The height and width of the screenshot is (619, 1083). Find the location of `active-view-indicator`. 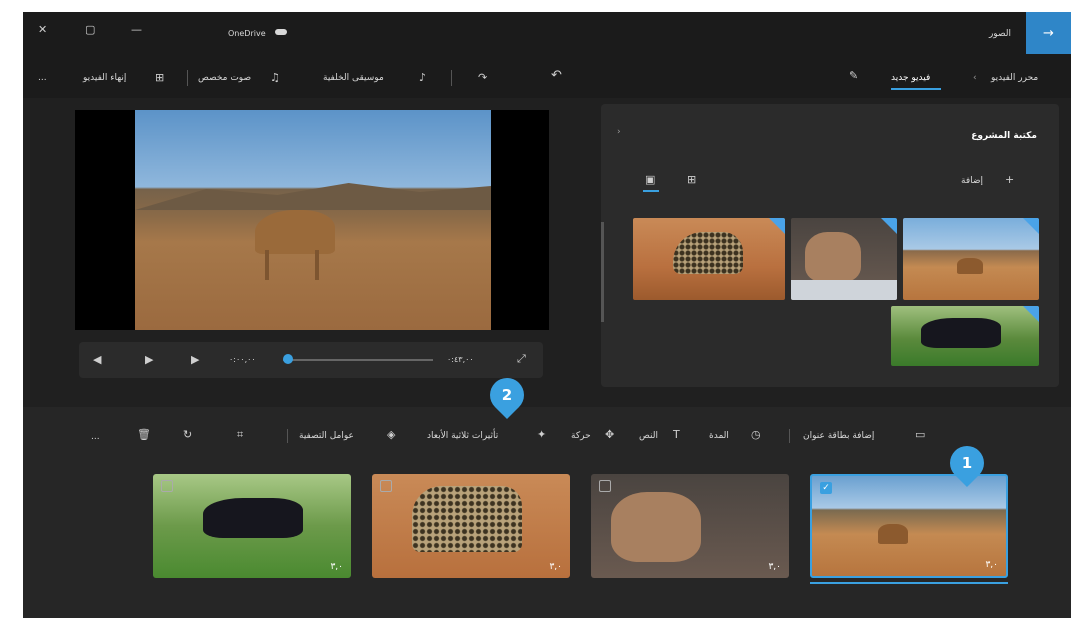

active-view-indicator is located at coordinates (651, 191).